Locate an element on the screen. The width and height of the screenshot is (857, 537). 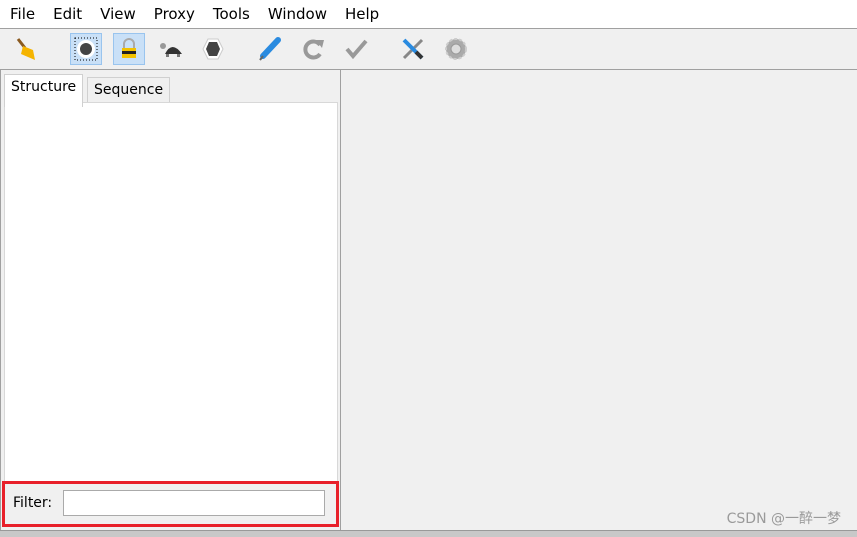
compose-button is located at coordinates (270, 49).